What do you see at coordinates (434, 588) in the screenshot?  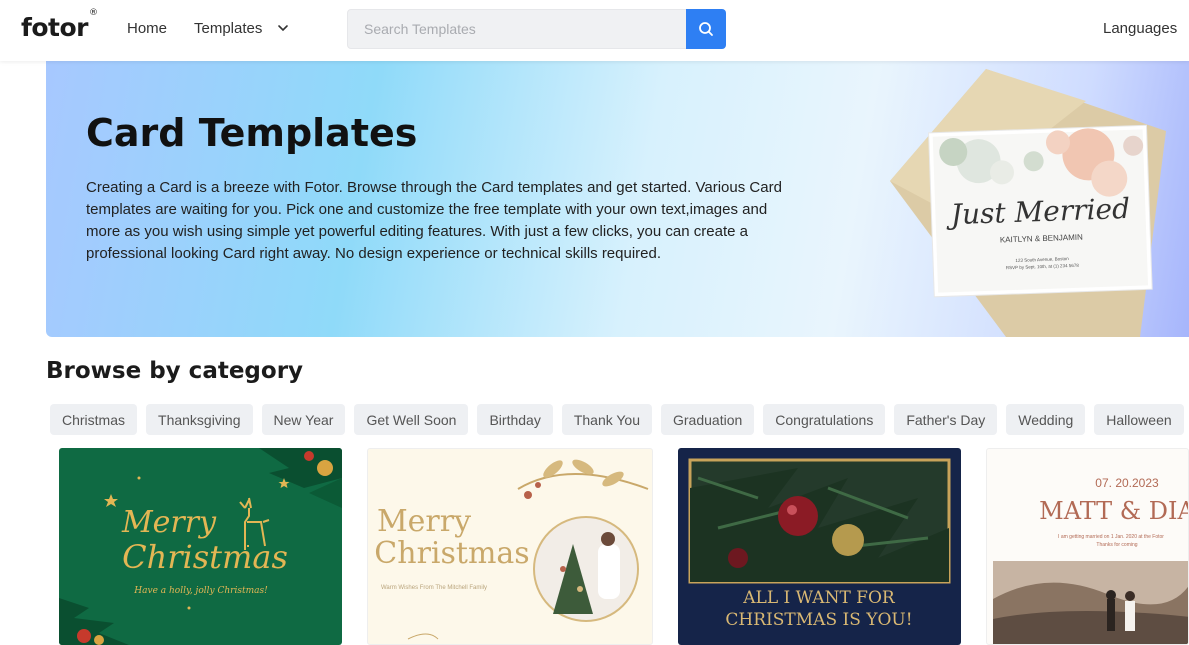 I see `svg-text:Warm Wishes From The Mitchell: Warm Wishes From The Mitchell Family` at bounding box center [434, 588].